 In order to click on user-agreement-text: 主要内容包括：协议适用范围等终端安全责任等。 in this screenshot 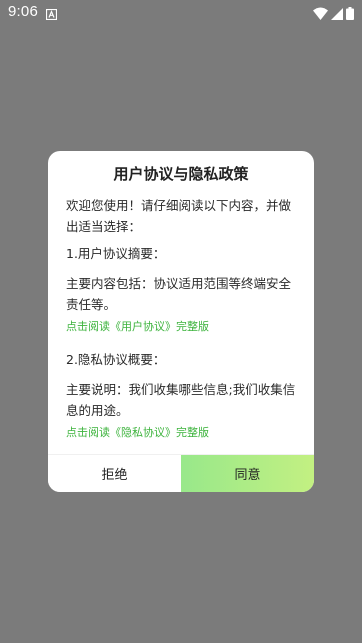, I will do `click(179, 294)`.